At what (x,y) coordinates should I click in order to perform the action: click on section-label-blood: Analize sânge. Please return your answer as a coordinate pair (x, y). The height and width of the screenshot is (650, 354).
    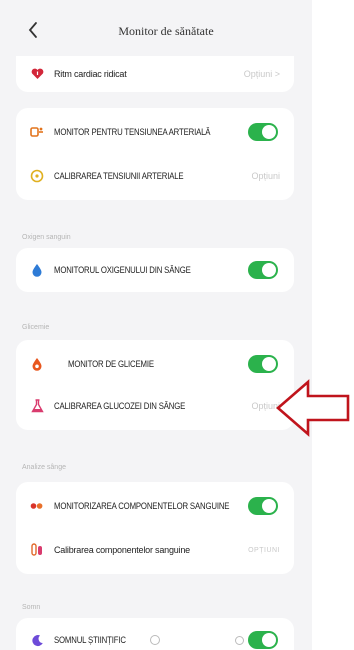
    Looking at the image, I should click on (44, 467).